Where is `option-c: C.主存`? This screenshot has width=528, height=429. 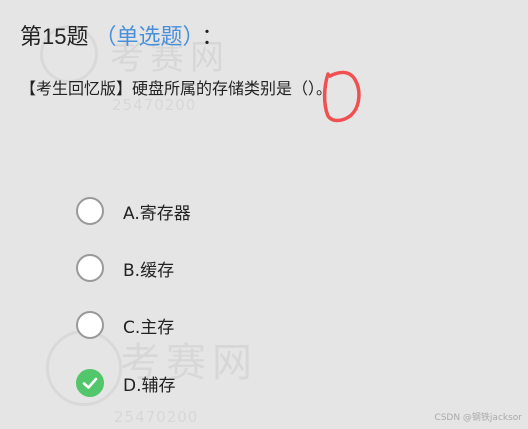 option-c: C.主存 is located at coordinates (125, 325).